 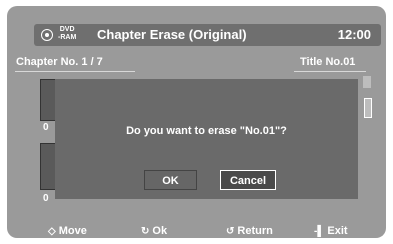 I want to click on title-bar: DVD -RAM Chapter Erase (Original) 12:00, so click(x=207, y=35).